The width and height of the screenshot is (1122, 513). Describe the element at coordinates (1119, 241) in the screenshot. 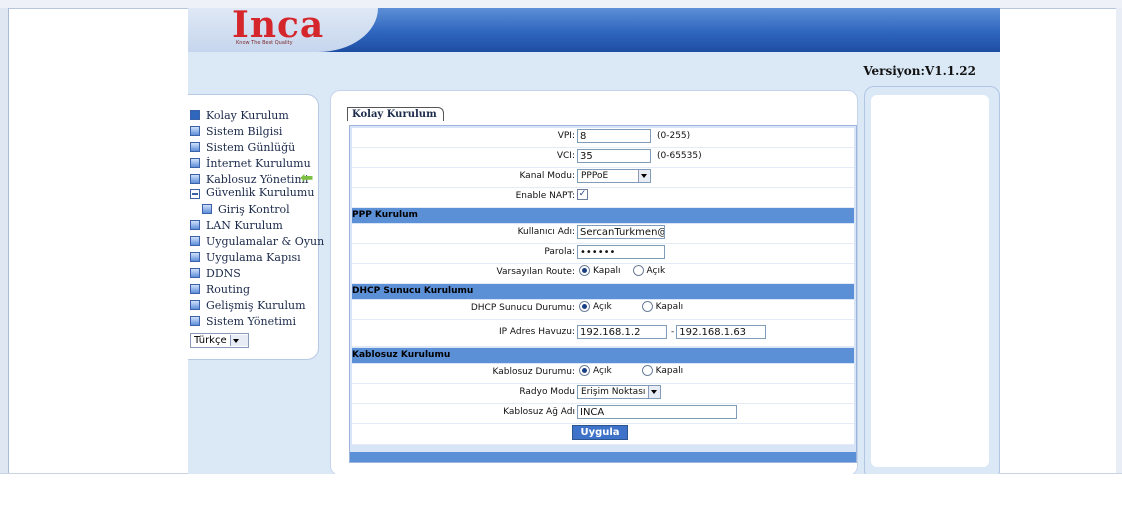

I see `browser-right-strip` at that location.